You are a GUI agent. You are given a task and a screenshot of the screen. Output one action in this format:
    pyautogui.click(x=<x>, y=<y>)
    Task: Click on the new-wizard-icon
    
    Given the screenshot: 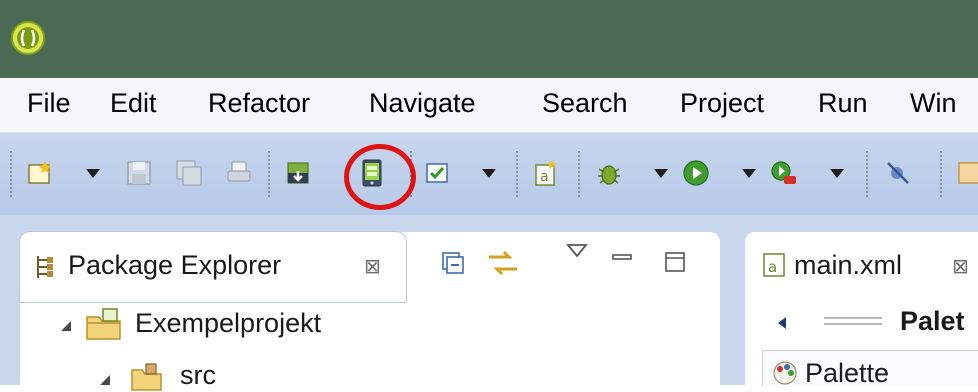 What is the action you would take?
    pyautogui.click(x=40, y=173)
    